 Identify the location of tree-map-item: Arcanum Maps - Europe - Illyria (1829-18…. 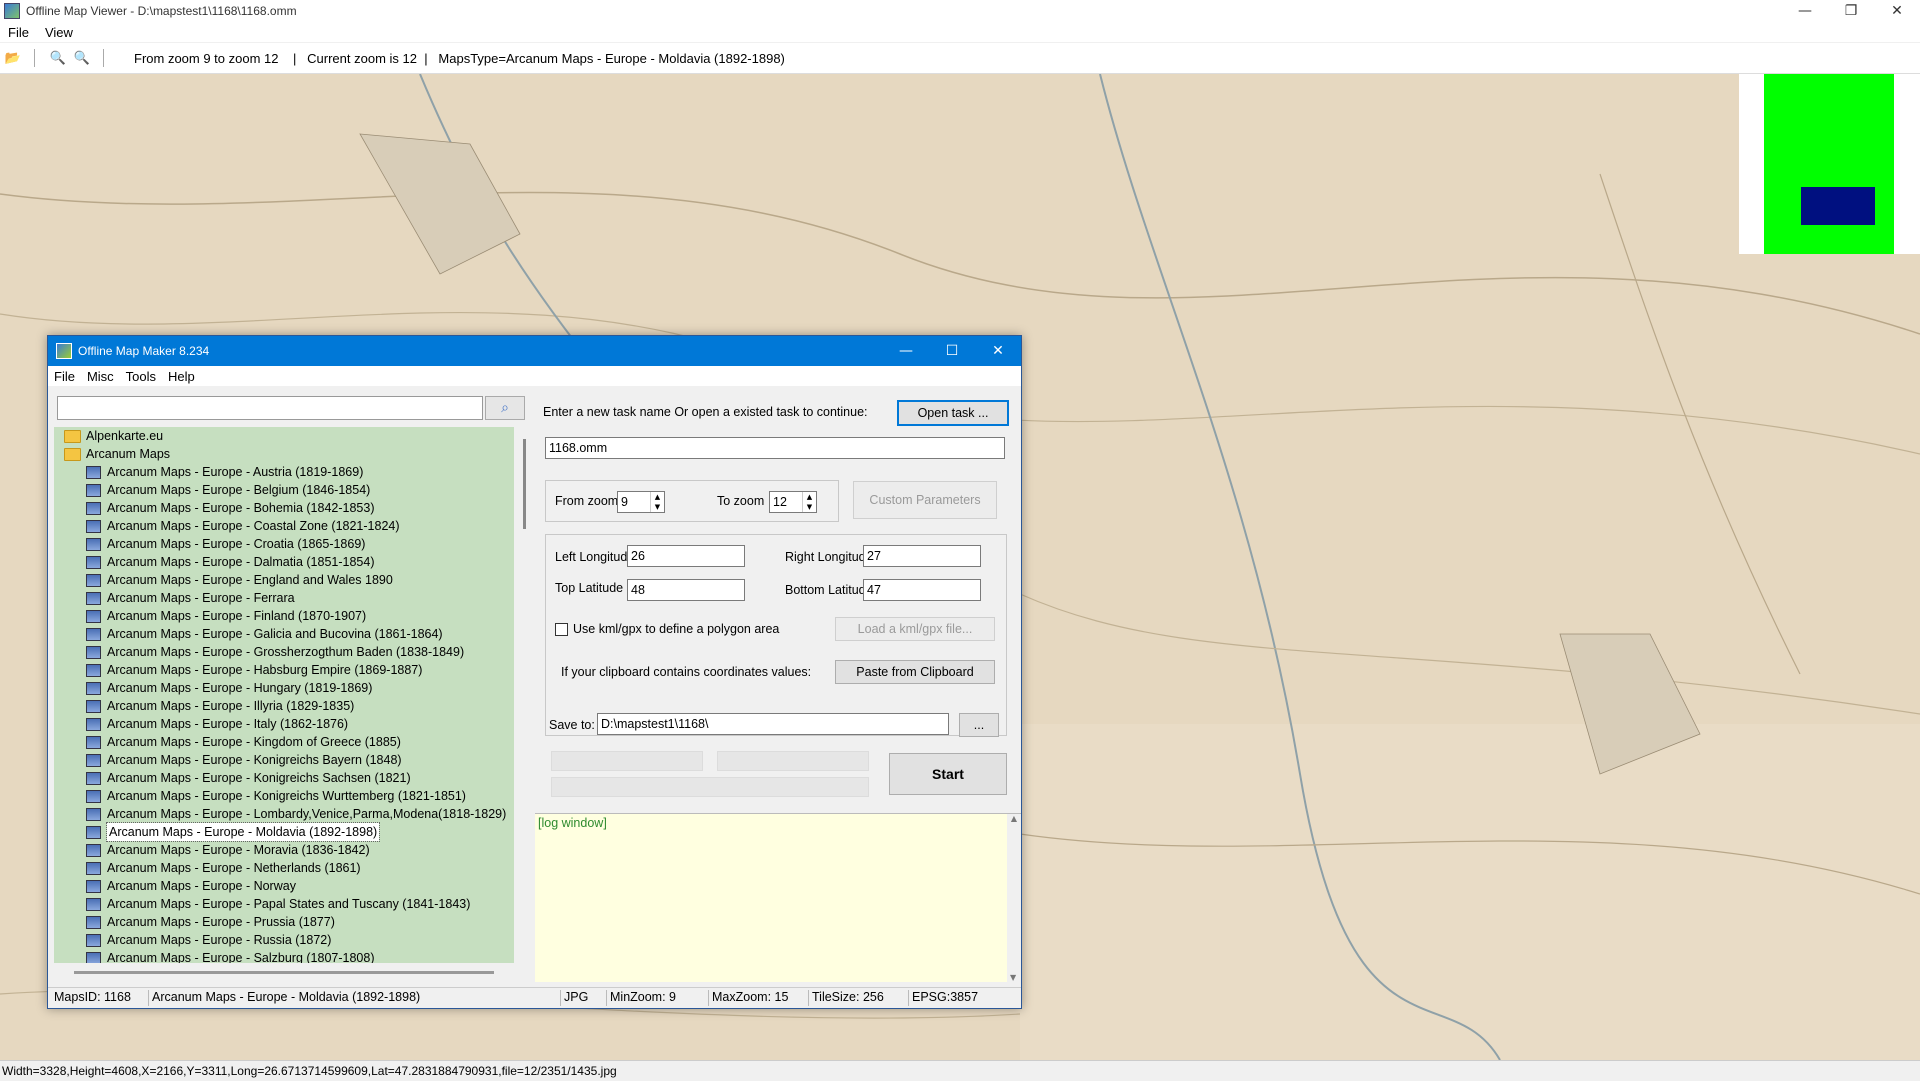
(284, 706).